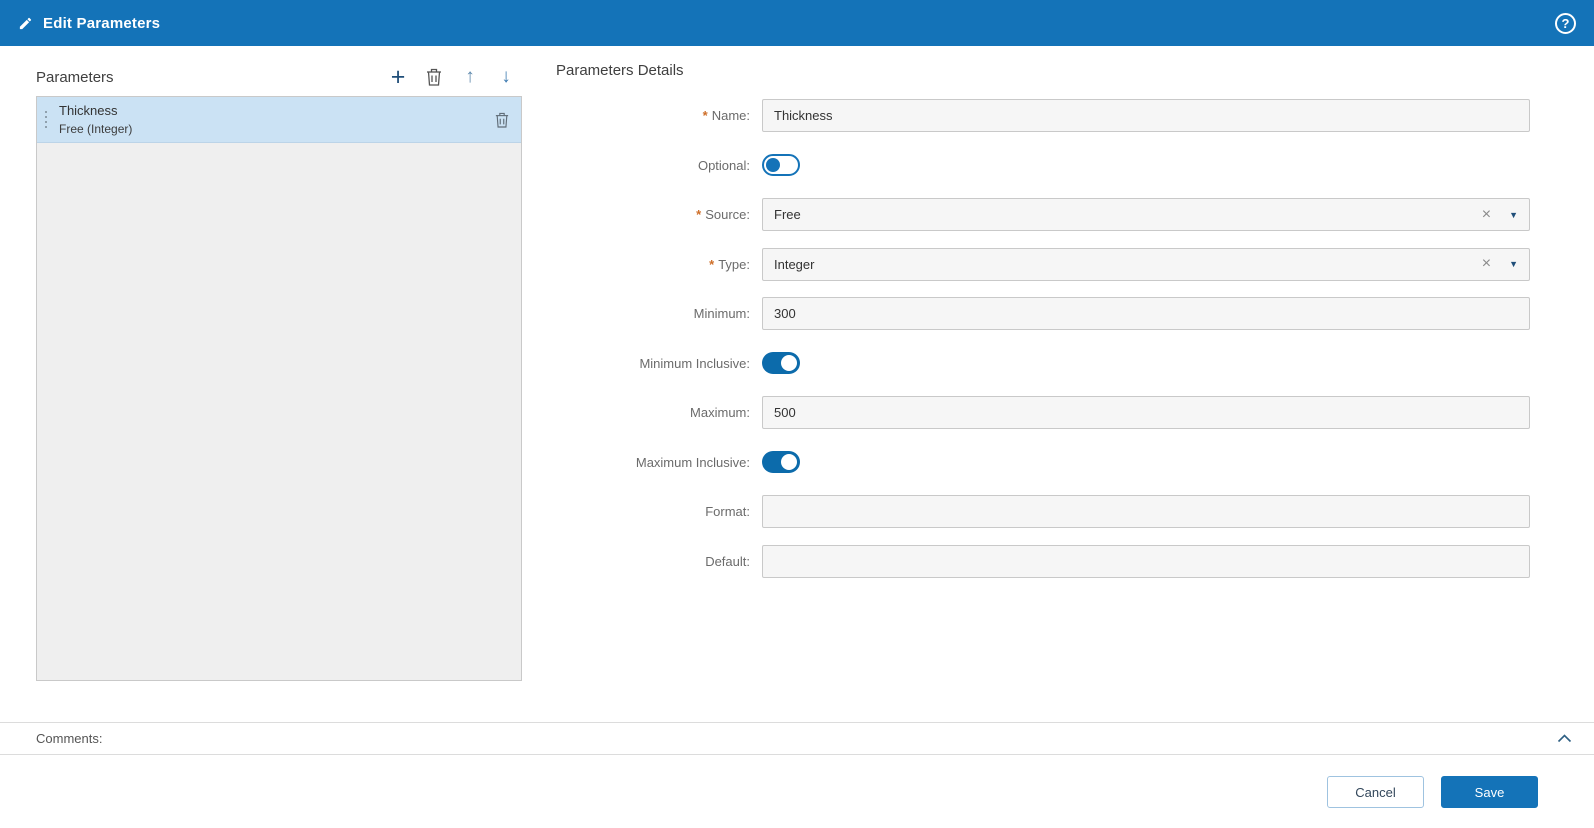 The height and width of the screenshot is (828, 1594). I want to click on field-row-default: Default:, so click(1043, 561).